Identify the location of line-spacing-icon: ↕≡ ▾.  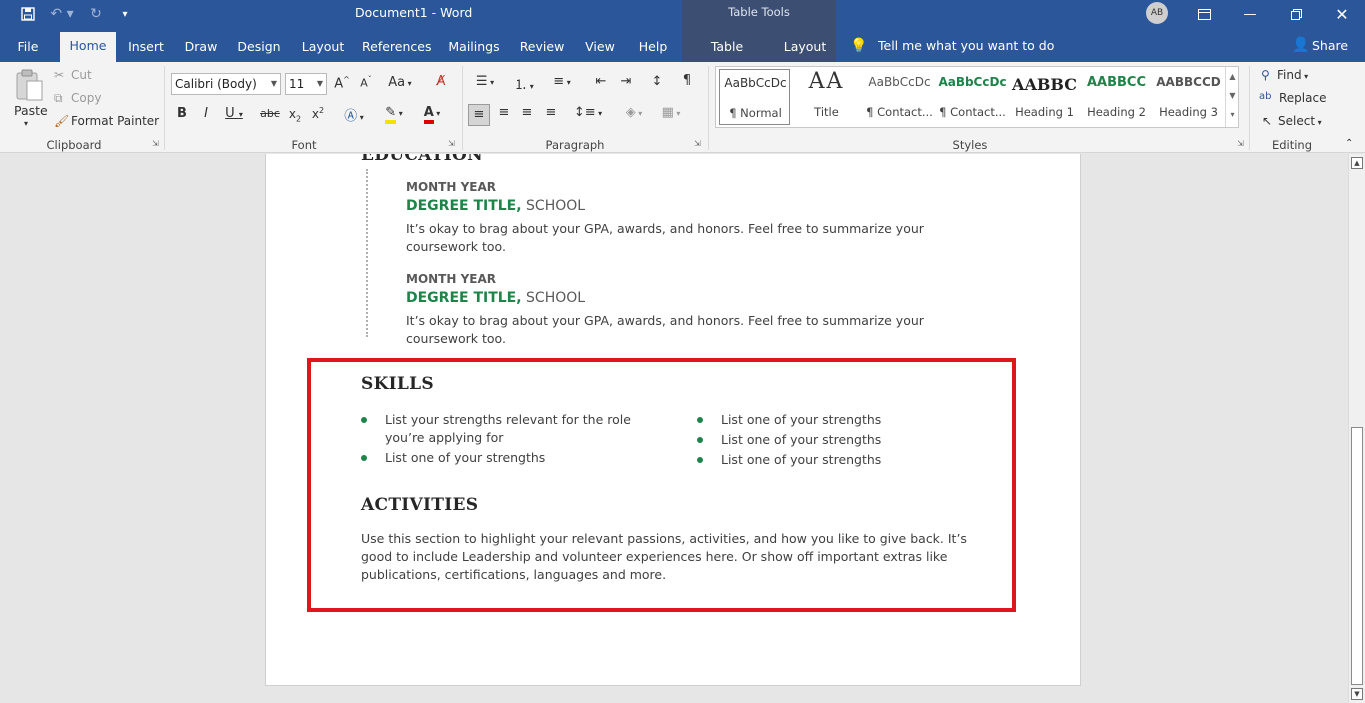
(588, 112).